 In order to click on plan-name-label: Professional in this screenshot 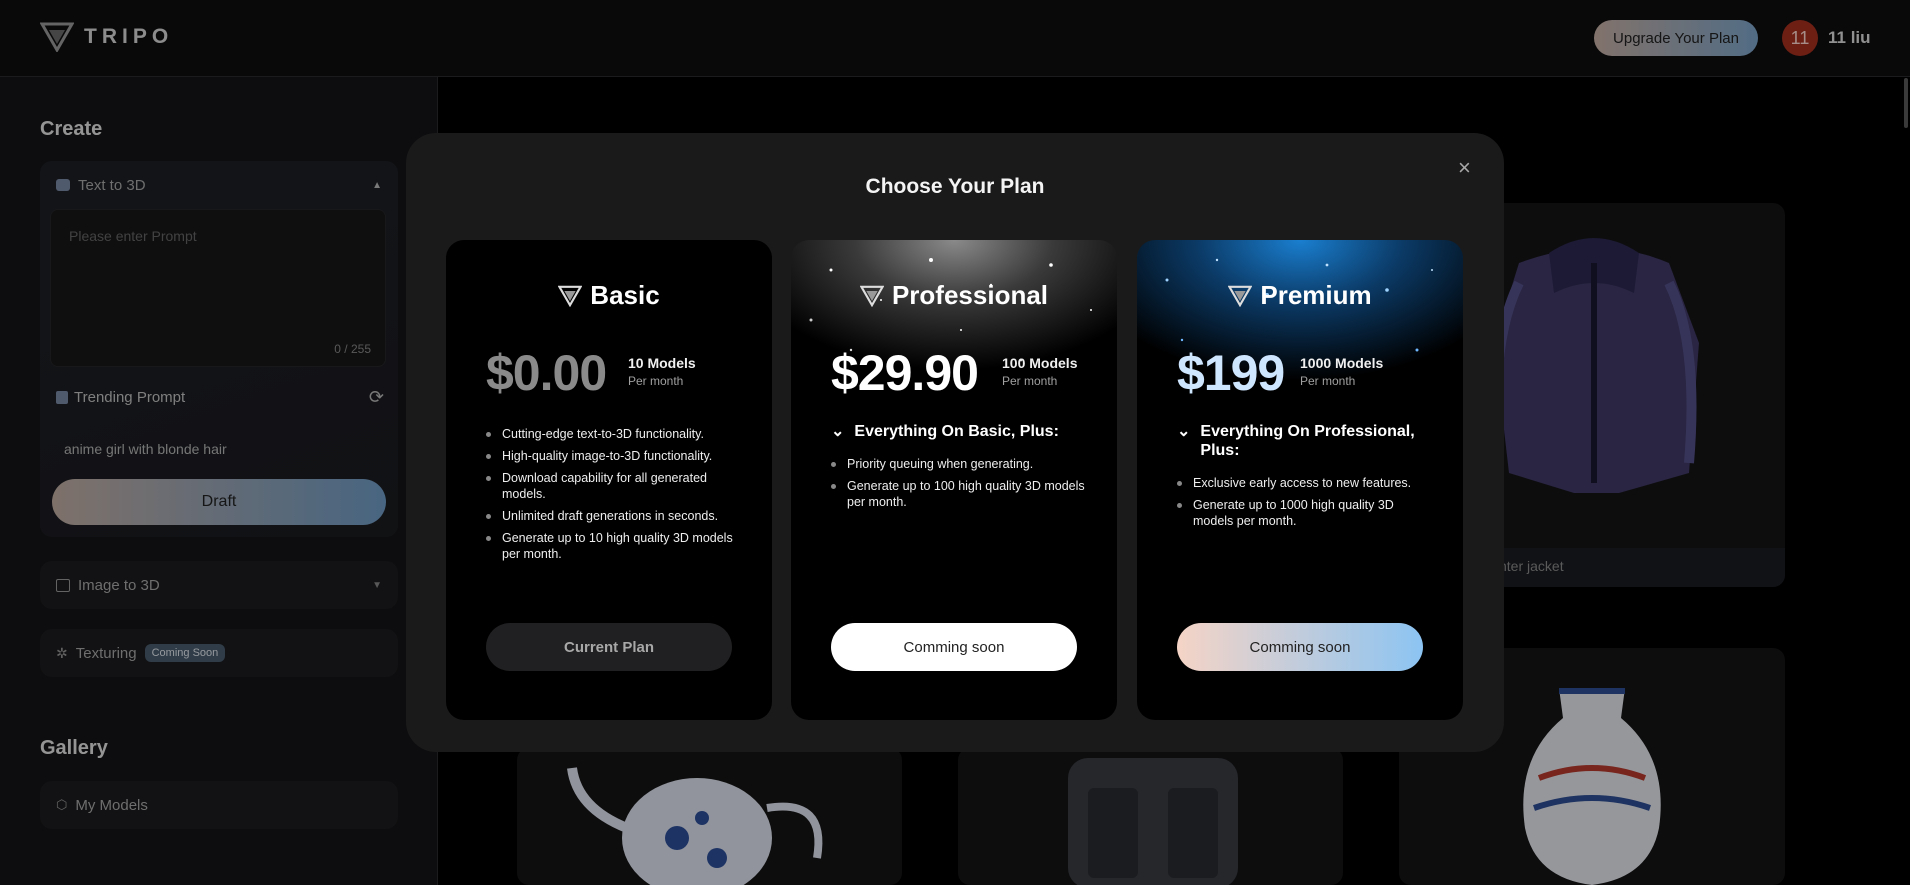, I will do `click(970, 295)`.